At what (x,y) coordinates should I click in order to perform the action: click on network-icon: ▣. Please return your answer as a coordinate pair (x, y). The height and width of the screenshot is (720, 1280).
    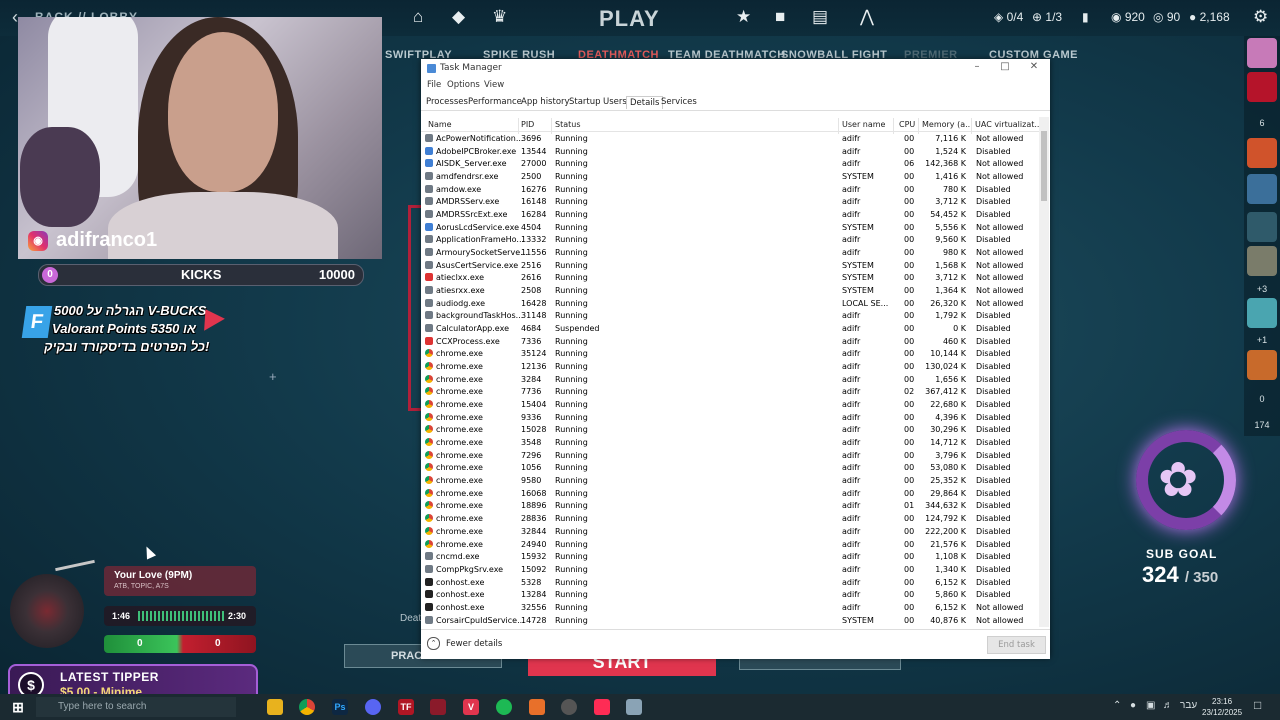
    Looking at the image, I should click on (1150, 705).